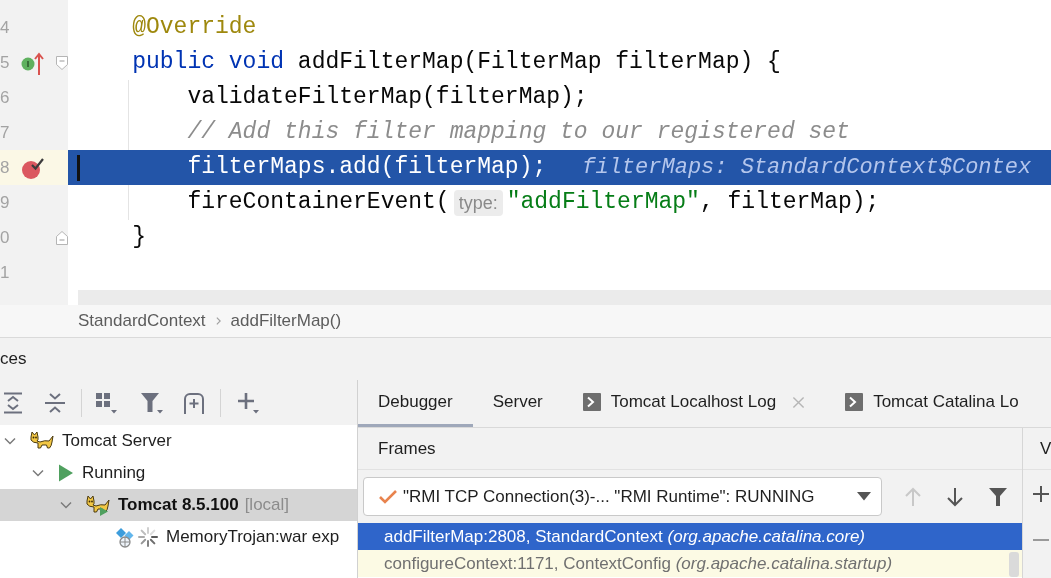  I want to click on check-icon, so click(388, 496).